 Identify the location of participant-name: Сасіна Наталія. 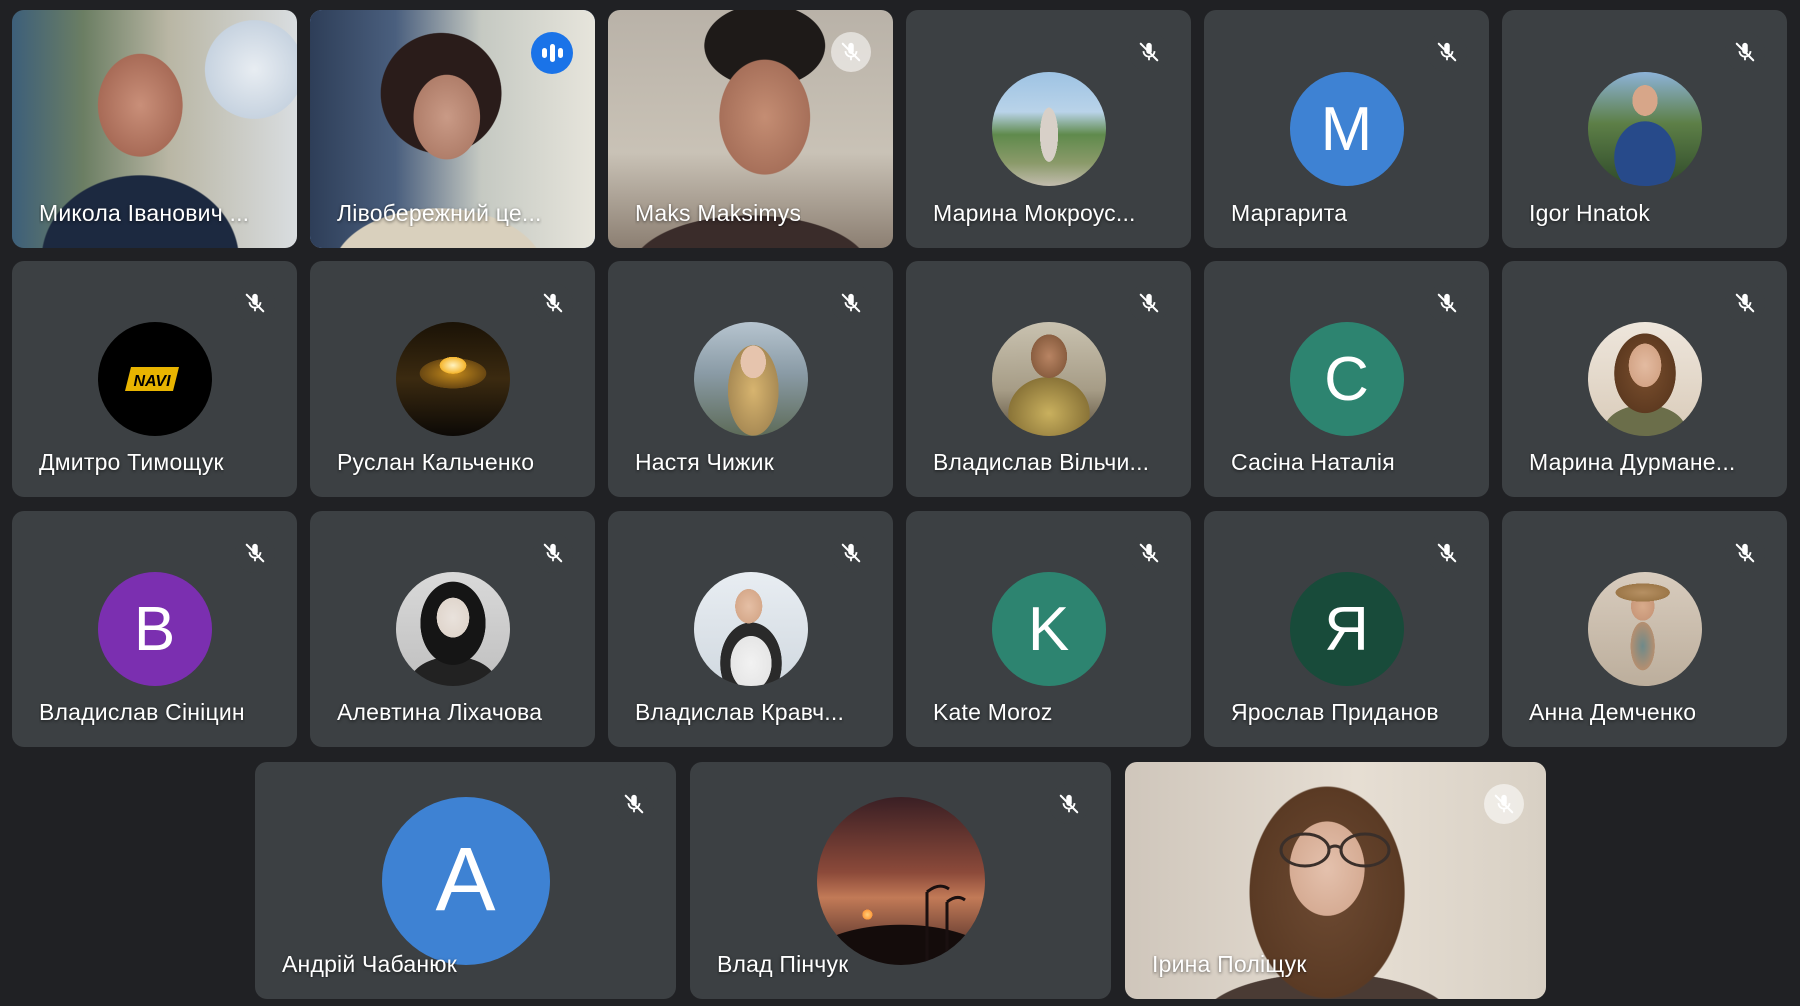
(1313, 462).